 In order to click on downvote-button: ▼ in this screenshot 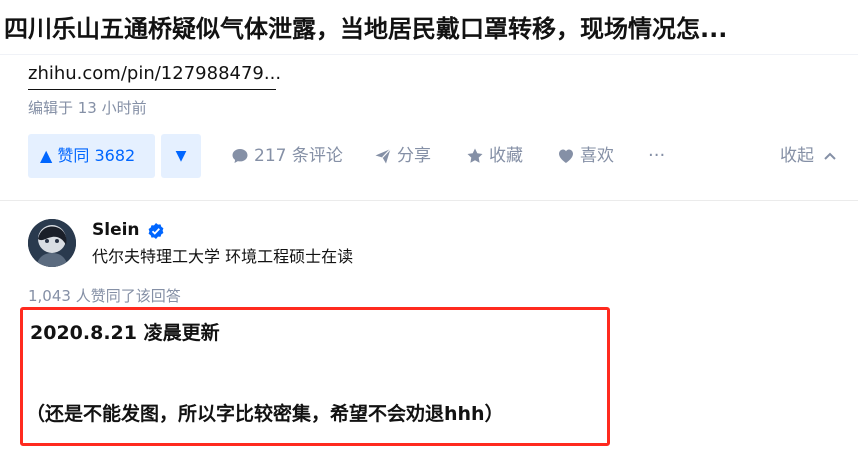, I will do `click(181, 156)`.